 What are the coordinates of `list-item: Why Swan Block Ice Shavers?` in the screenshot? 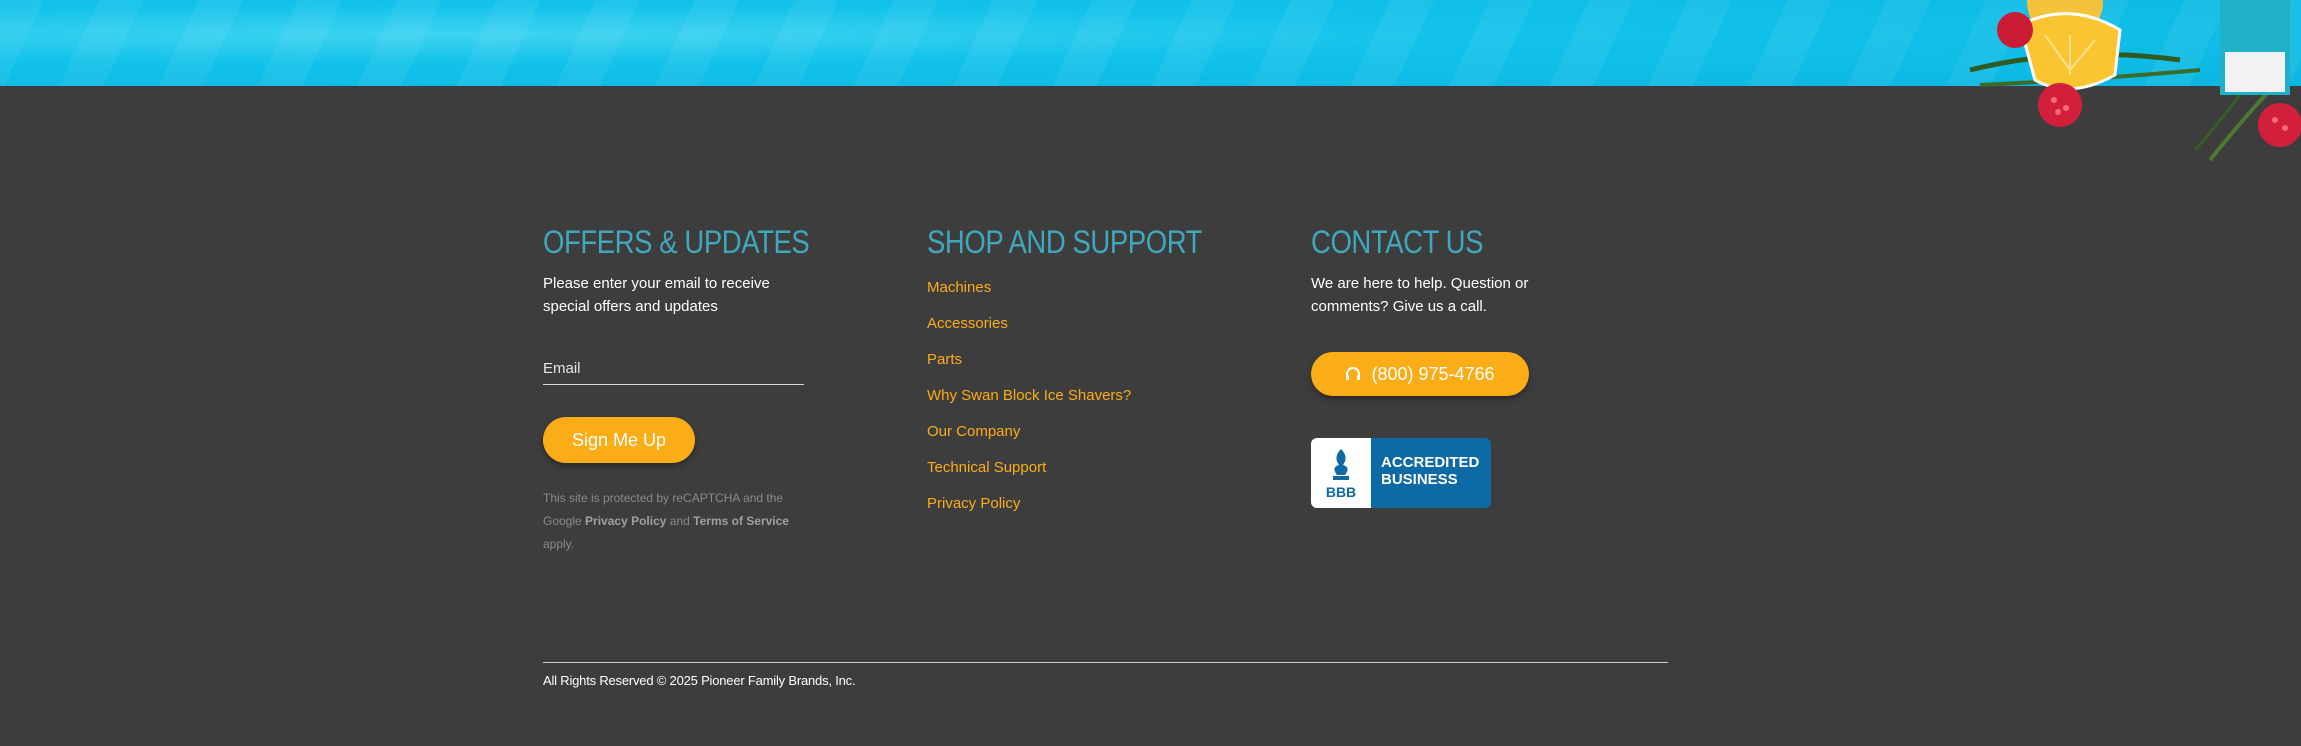 It's located at (1057, 404).